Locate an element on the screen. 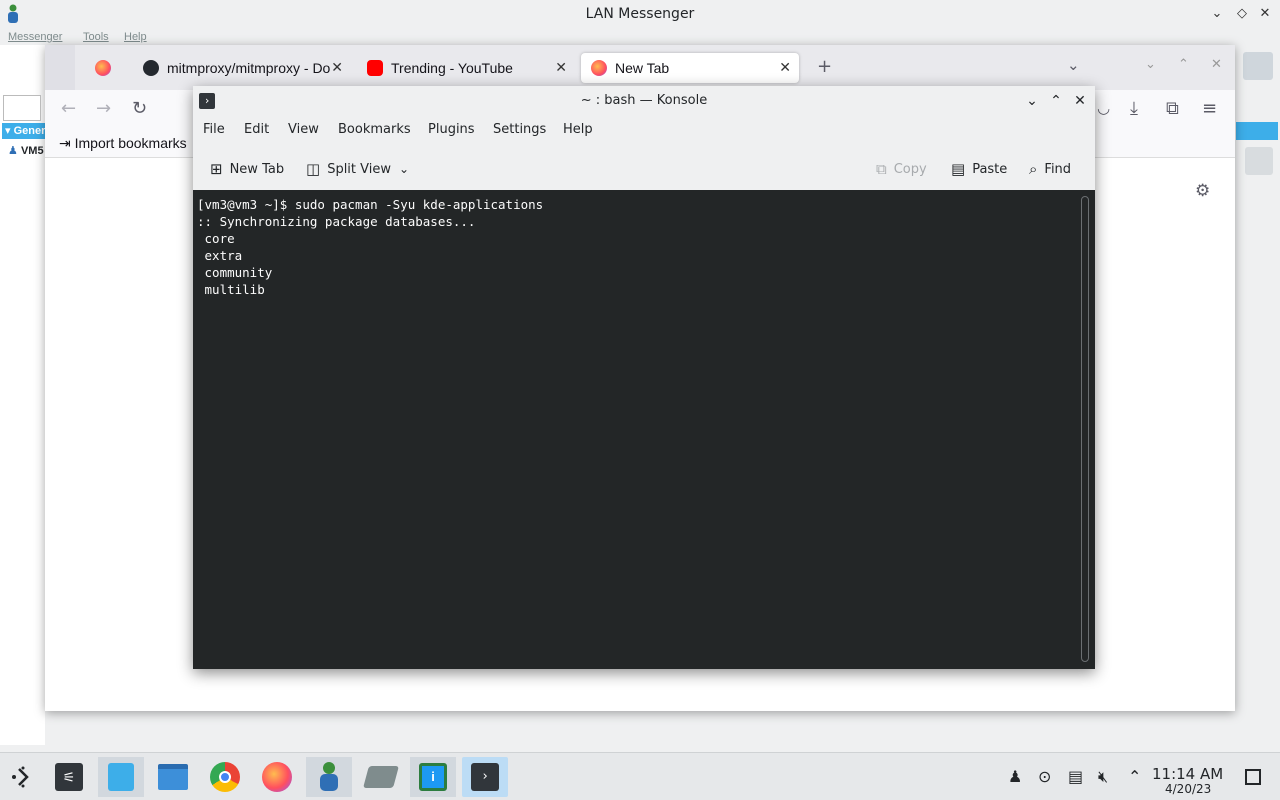 This screenshot has height=800, width=1280. youtube-icon is located at coordinates (375, 68).